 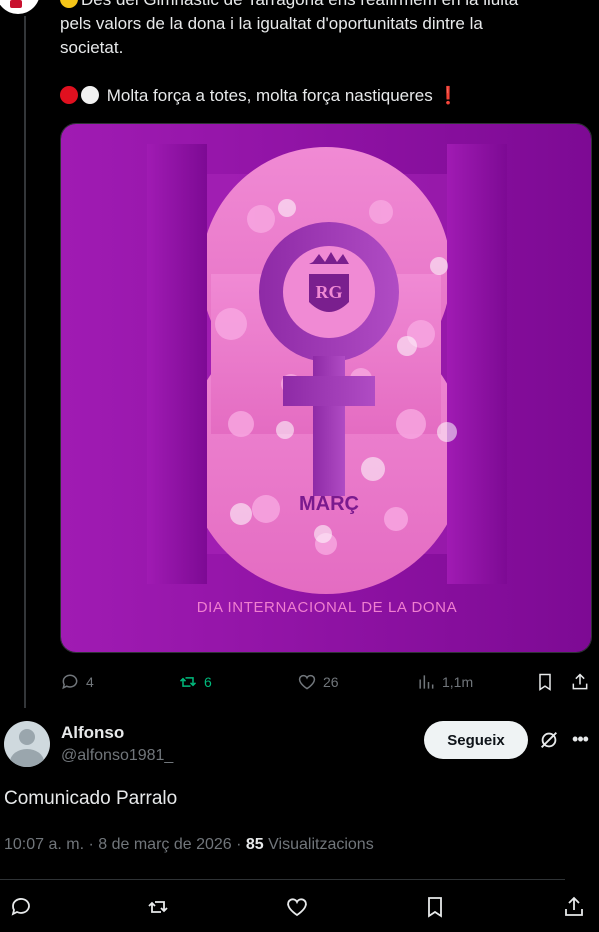 I want to click on views-button: 1,1m, so click(x=444, y=682).